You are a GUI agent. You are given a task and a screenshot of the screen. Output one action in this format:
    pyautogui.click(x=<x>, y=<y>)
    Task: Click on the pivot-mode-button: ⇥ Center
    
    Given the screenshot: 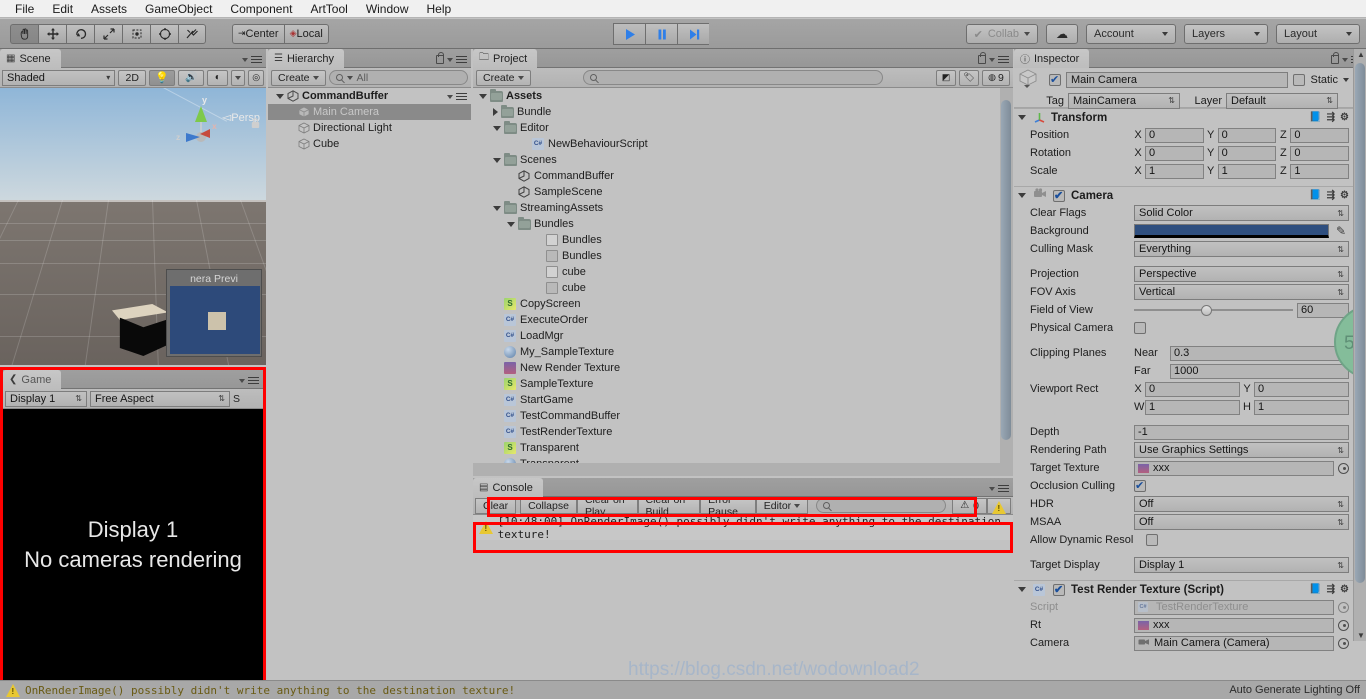 What is the action you would take?
    pyautogui.click(x=258, y=33)
    